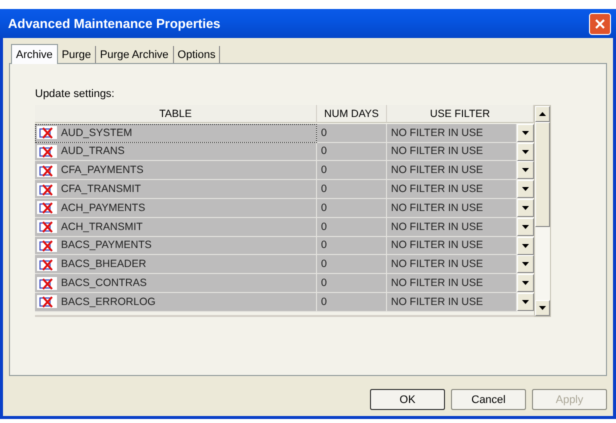  What do you see at coordinates (542, 174) in the screenshot?
I see `scroll-thumb` at bounding box center [542, 174].